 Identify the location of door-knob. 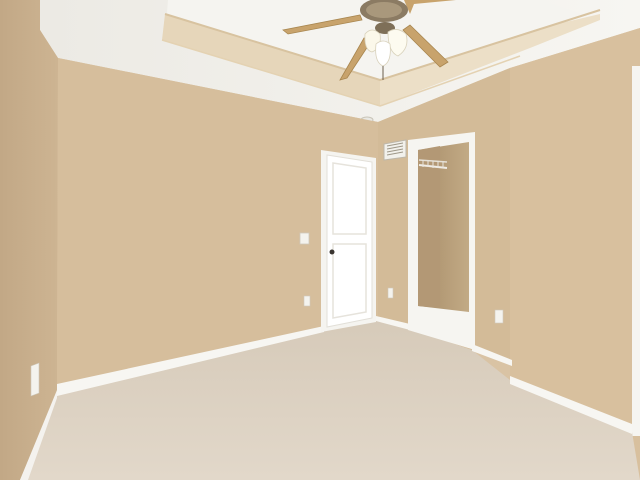
(332, 252).